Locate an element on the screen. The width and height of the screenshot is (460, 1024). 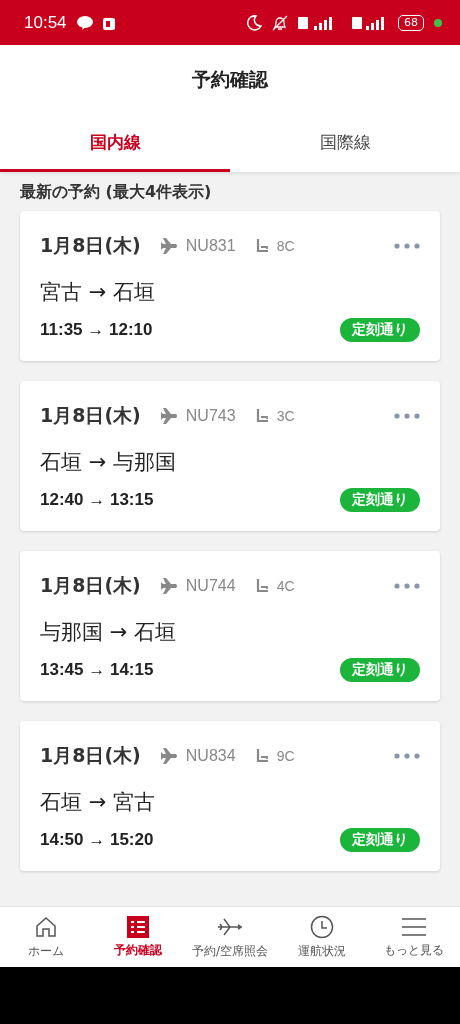
nav-item: 予約確認 is located at coordinates (138, 937).